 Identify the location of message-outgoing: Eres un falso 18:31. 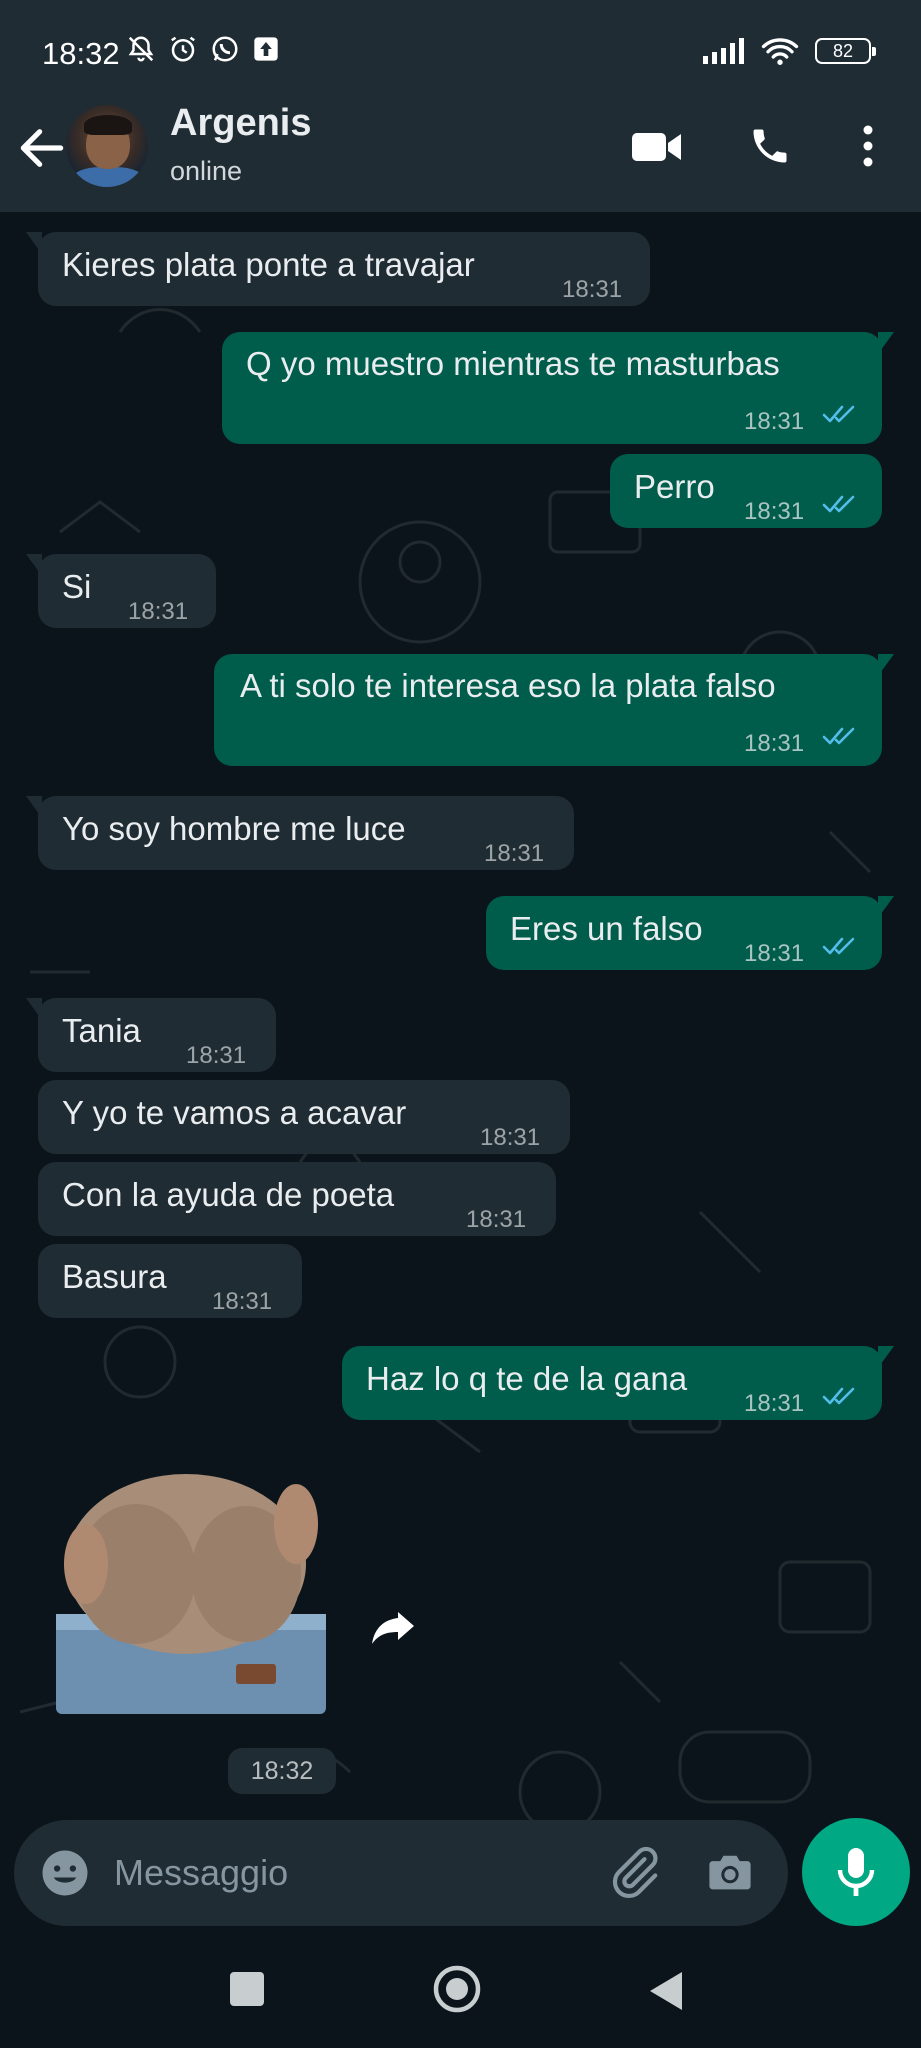
(690, 933).